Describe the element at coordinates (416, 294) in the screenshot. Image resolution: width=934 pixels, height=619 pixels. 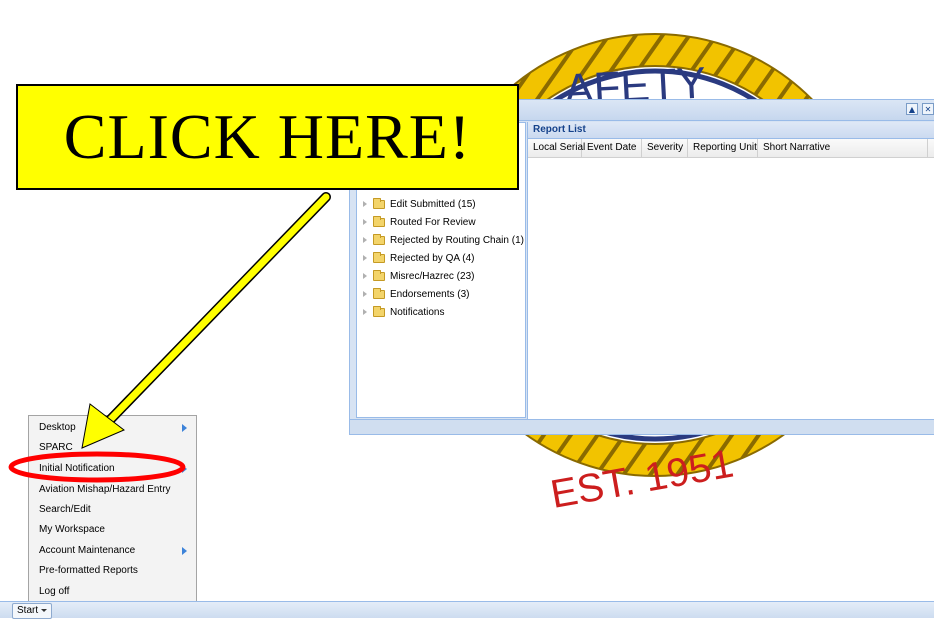
I see `tree-item-endorsements: Endorsements (3)` at that location.